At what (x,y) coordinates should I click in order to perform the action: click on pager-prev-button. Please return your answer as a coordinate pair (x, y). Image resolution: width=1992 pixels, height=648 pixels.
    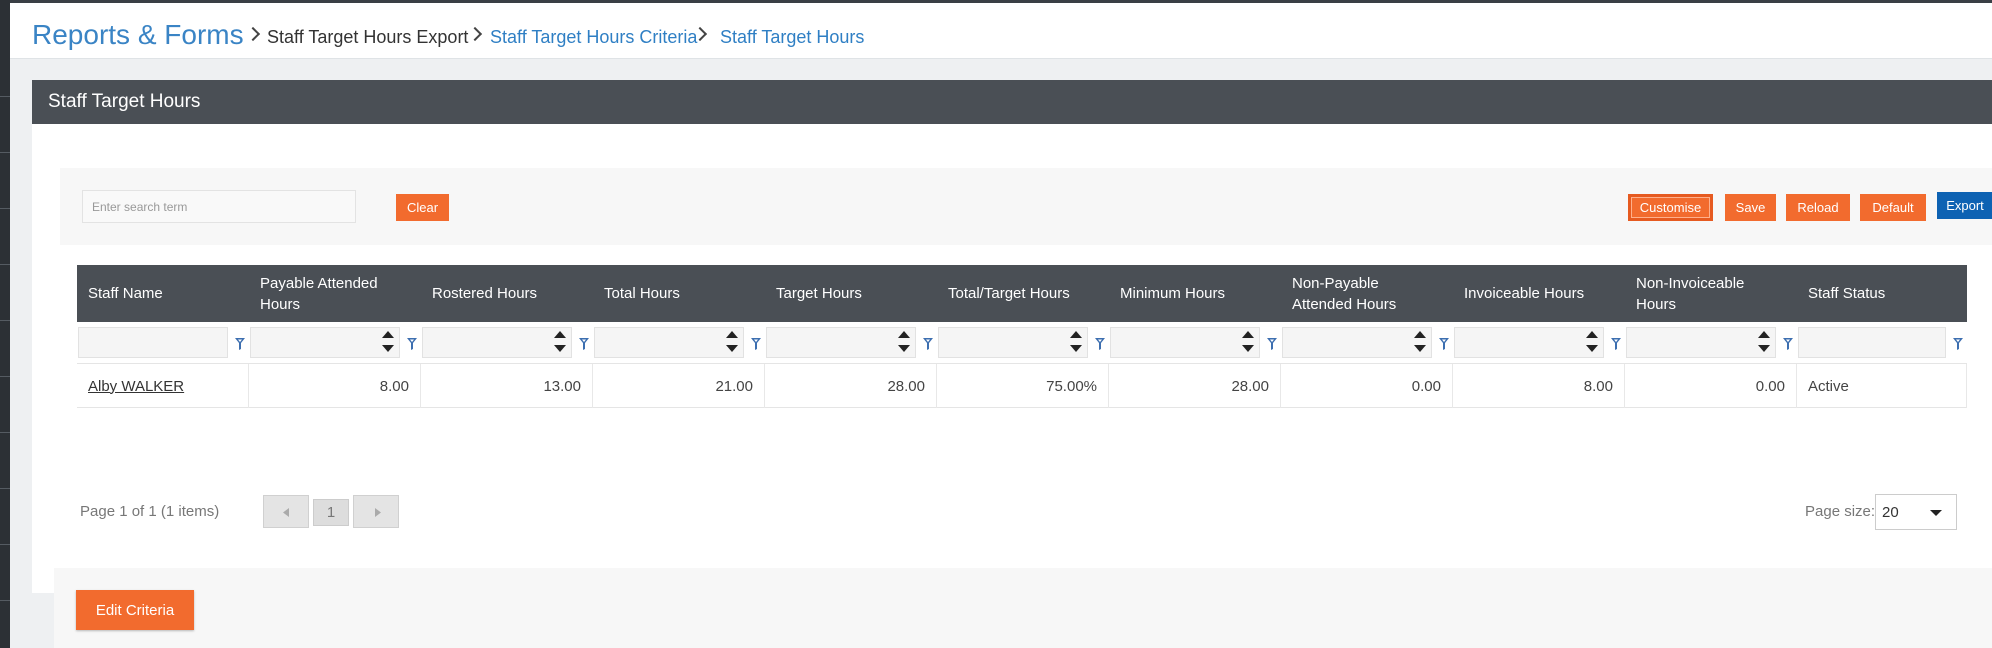
    Looking at the image, I should click on (286, 511).